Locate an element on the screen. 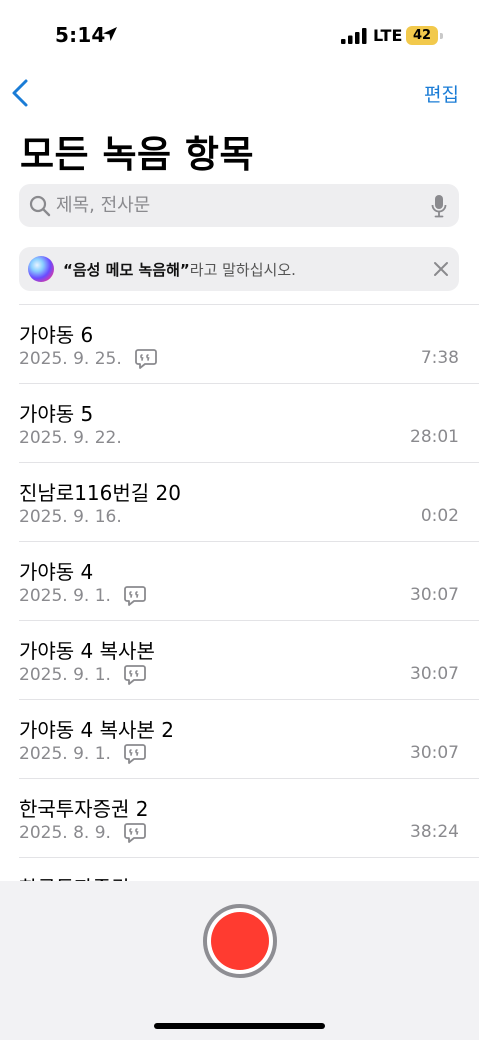 The width and height of the screenshot is (479, 1040). recording-title: 가야동 6 is located at coordinates (56, 335).